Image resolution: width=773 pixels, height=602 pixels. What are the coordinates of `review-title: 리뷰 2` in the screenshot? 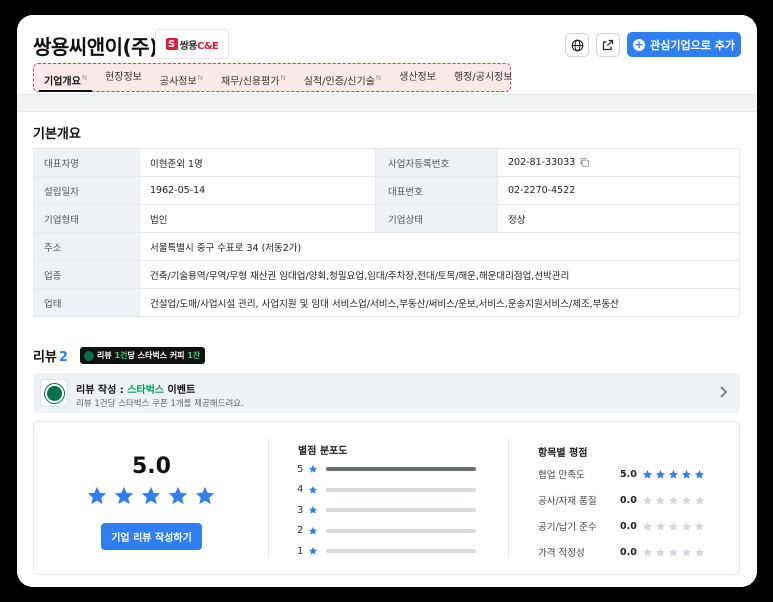 It's located at (50, 357).